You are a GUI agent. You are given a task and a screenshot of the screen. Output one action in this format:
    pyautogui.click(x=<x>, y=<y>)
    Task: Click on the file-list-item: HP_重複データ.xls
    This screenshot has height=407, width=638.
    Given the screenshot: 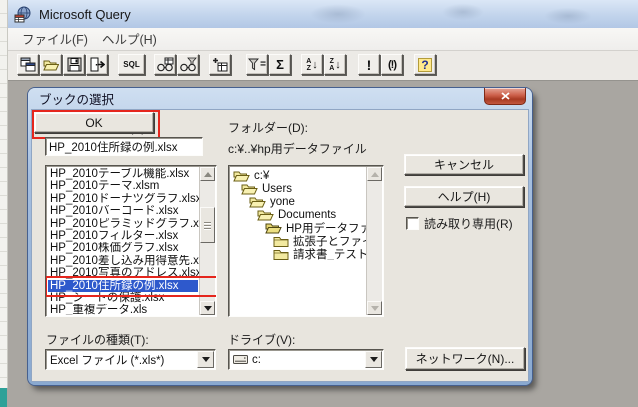 What is the action you would take?
    pyautogui.click(x=123, y=309)
    